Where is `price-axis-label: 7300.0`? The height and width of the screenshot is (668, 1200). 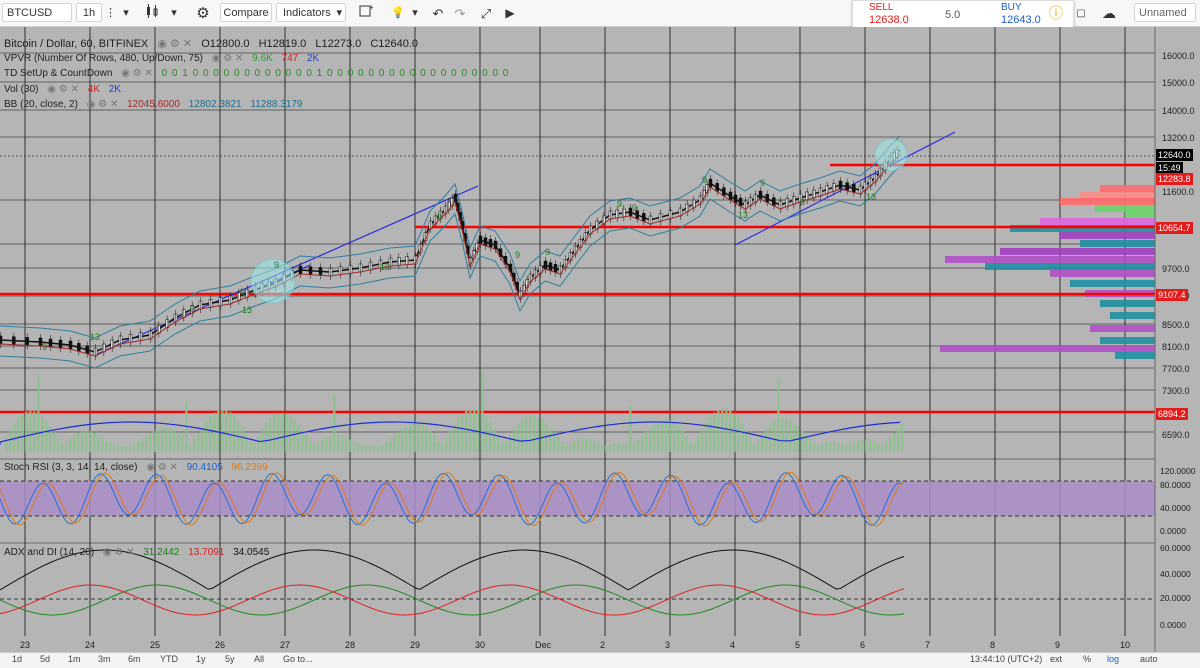
price-axis-label: 7300.0 is located at coordinates (1176, 391).